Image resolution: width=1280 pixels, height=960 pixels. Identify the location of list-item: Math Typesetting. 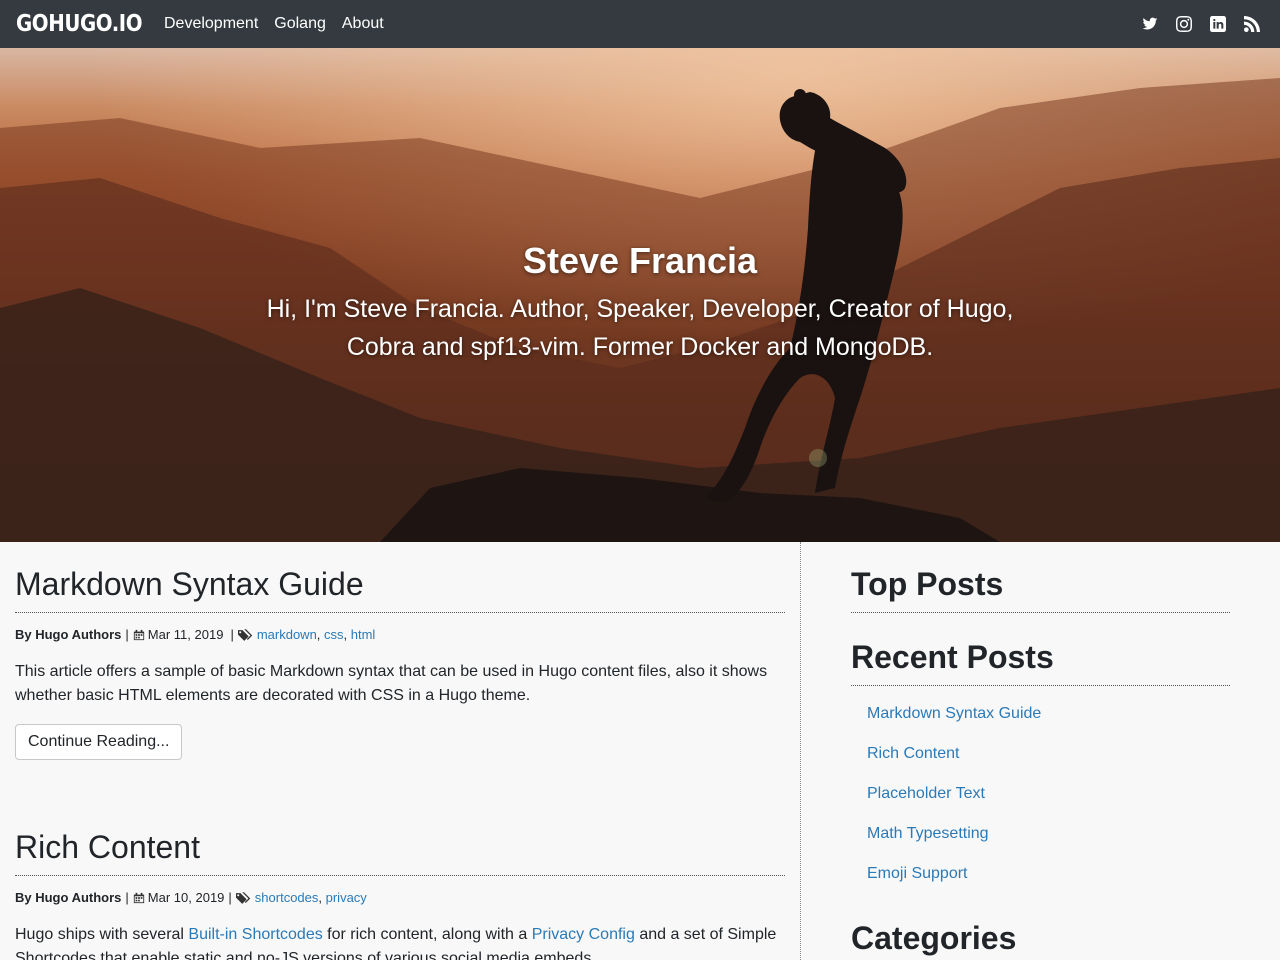
(954, 845).